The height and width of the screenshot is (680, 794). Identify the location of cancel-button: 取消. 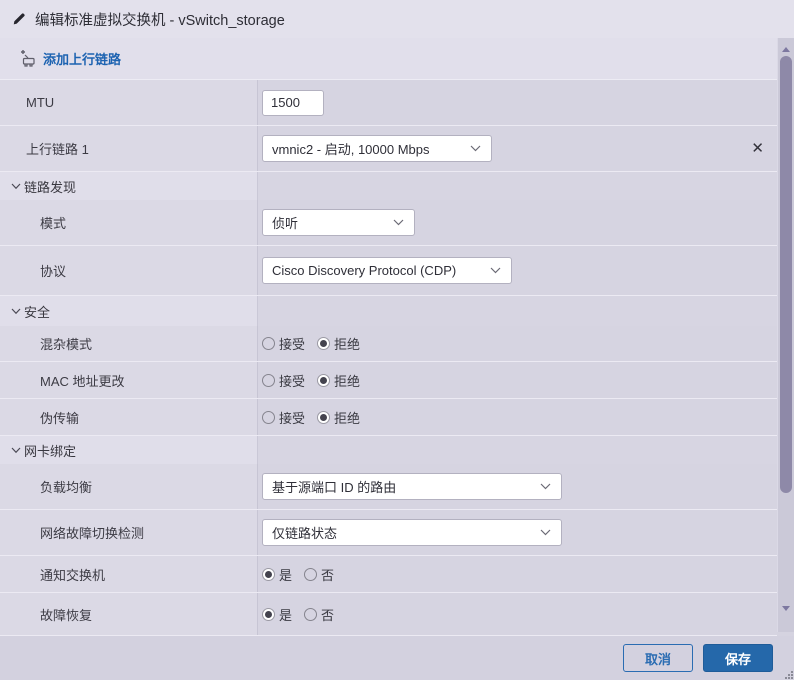
(658, 658).